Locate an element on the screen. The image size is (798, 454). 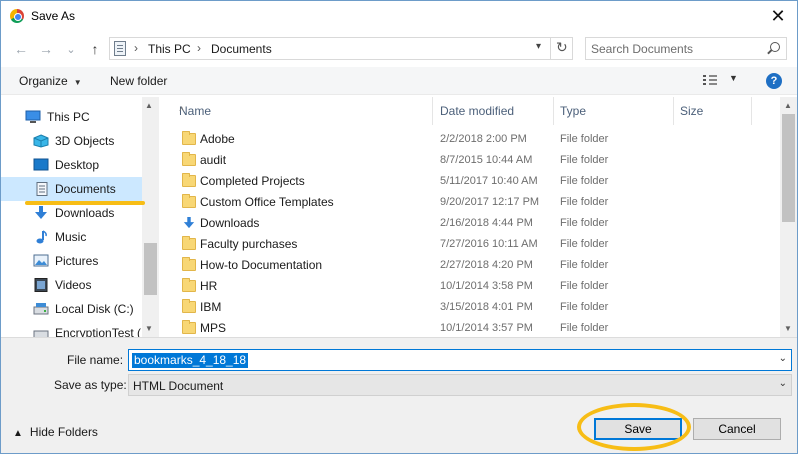
save-as-type-value: HTML Document is located at coordinates (178, 386).